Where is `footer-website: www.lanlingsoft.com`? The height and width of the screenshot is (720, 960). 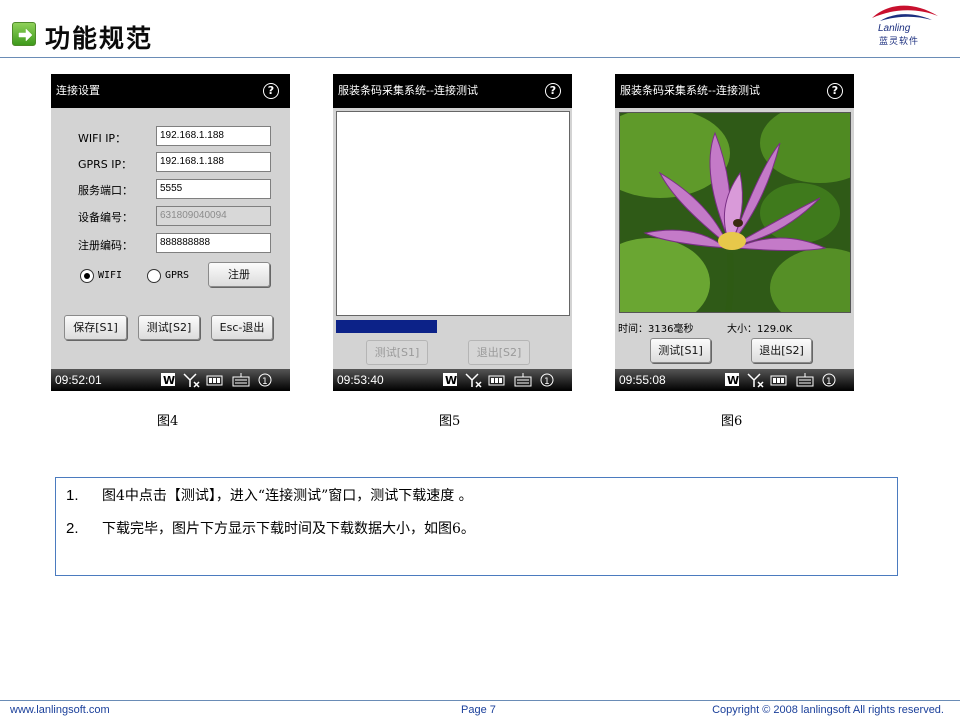
footer-website: www.lanlingsoft.com is located at coordinates (60, 710).